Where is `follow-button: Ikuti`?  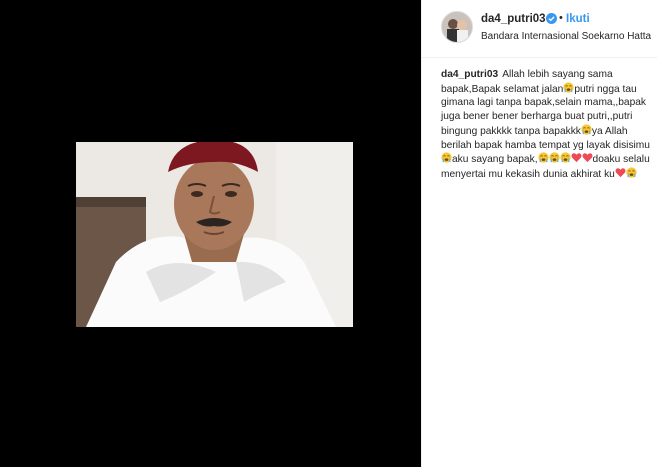
follow-button: Ikuti is located at coordinates (578, 19).